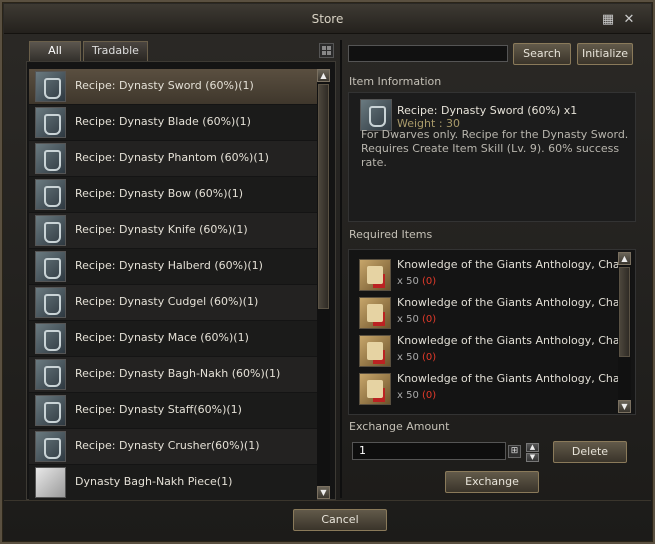 This screenshot has height=544, width=655. I want to click on list-item: Recipe: Dynasty Staff(60%)(1), so click(173, 410).